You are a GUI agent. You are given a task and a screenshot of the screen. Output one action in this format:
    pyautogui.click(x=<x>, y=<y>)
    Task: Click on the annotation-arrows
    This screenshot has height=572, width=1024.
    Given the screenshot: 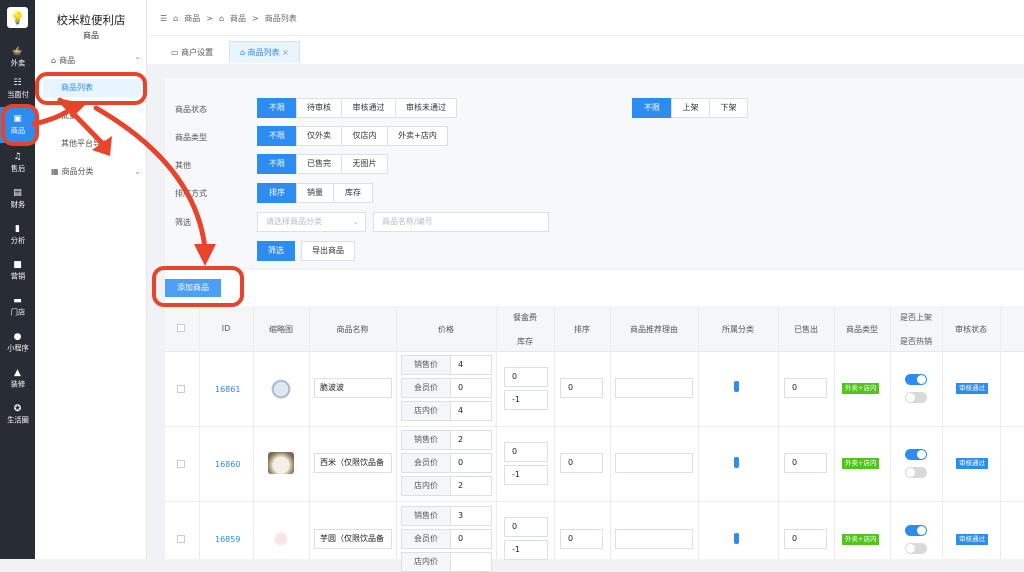 What is the action you would take?
    pyautogui.click(x=123, y=181)
    